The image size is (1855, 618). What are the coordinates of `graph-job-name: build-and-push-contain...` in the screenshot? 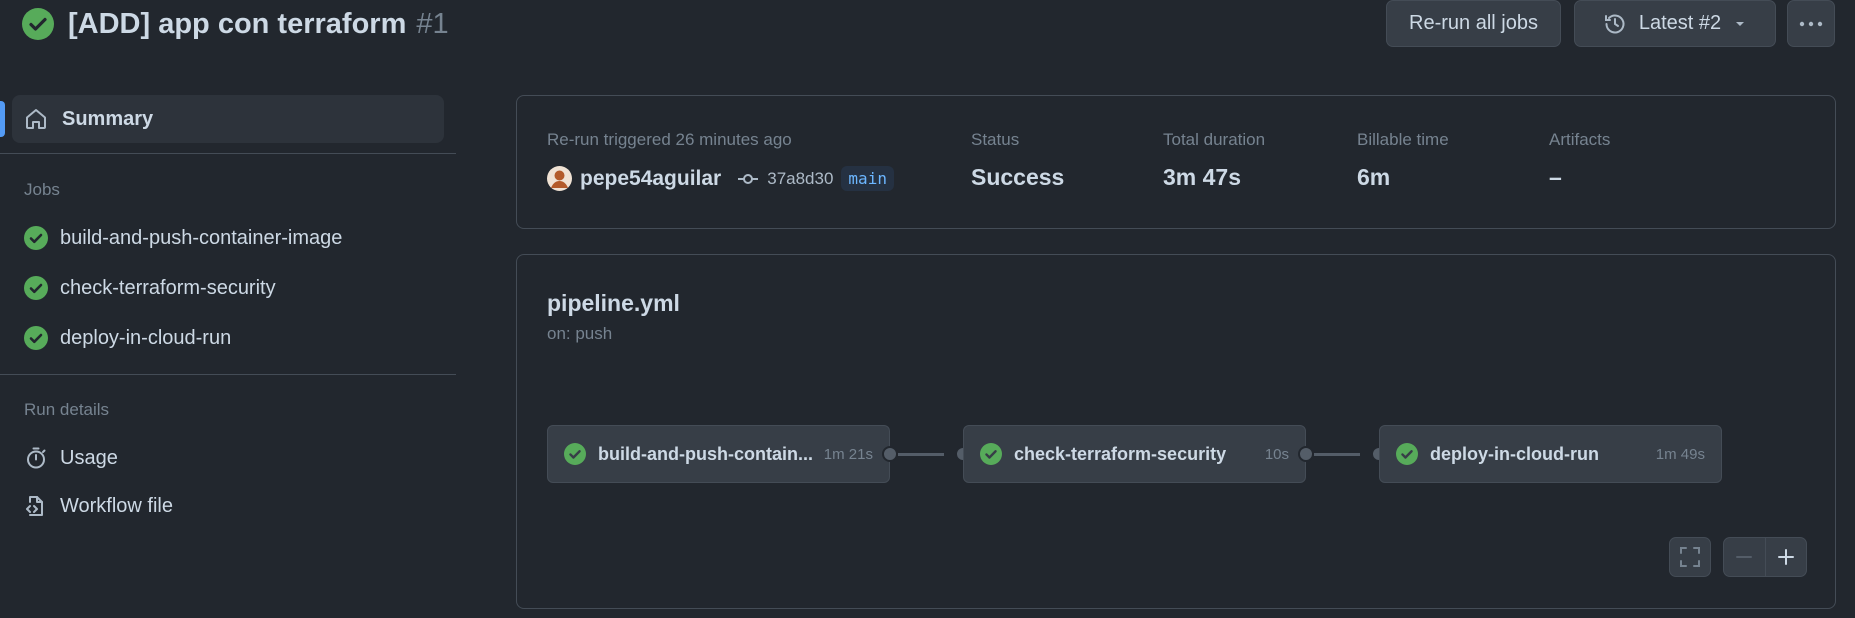 It's located at (705, 453).